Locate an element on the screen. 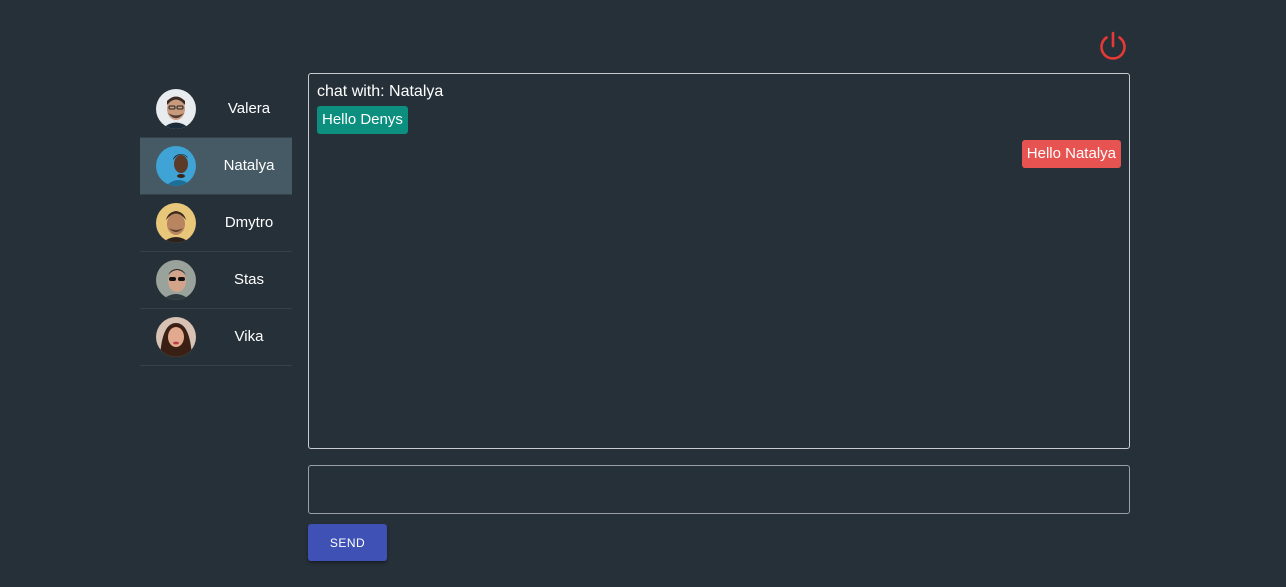 The width and height of the screenshot is (1286, 587). contact-item-natalya: Natalya is located at coordinates (216, 166).